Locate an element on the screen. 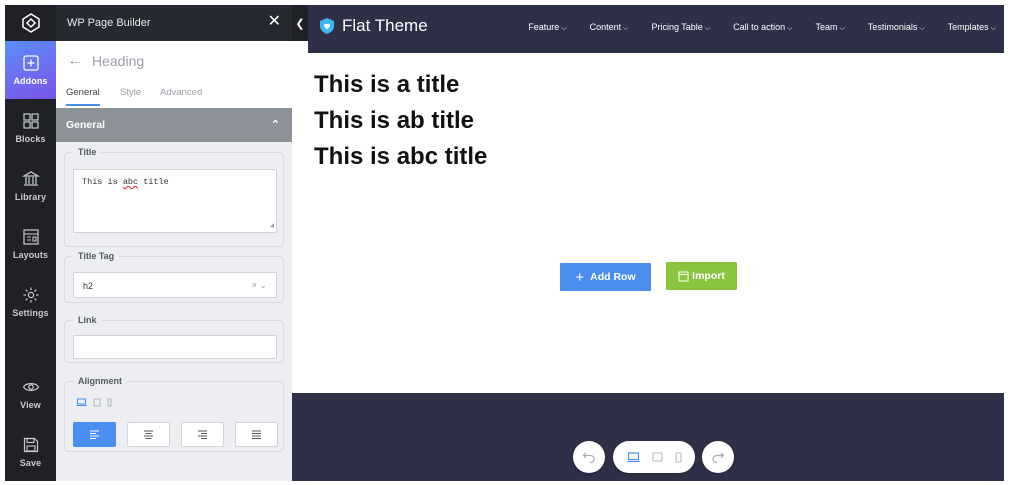  menu-item-testimonials: Testimonials ⌵ is located at coordinates (896, 27).